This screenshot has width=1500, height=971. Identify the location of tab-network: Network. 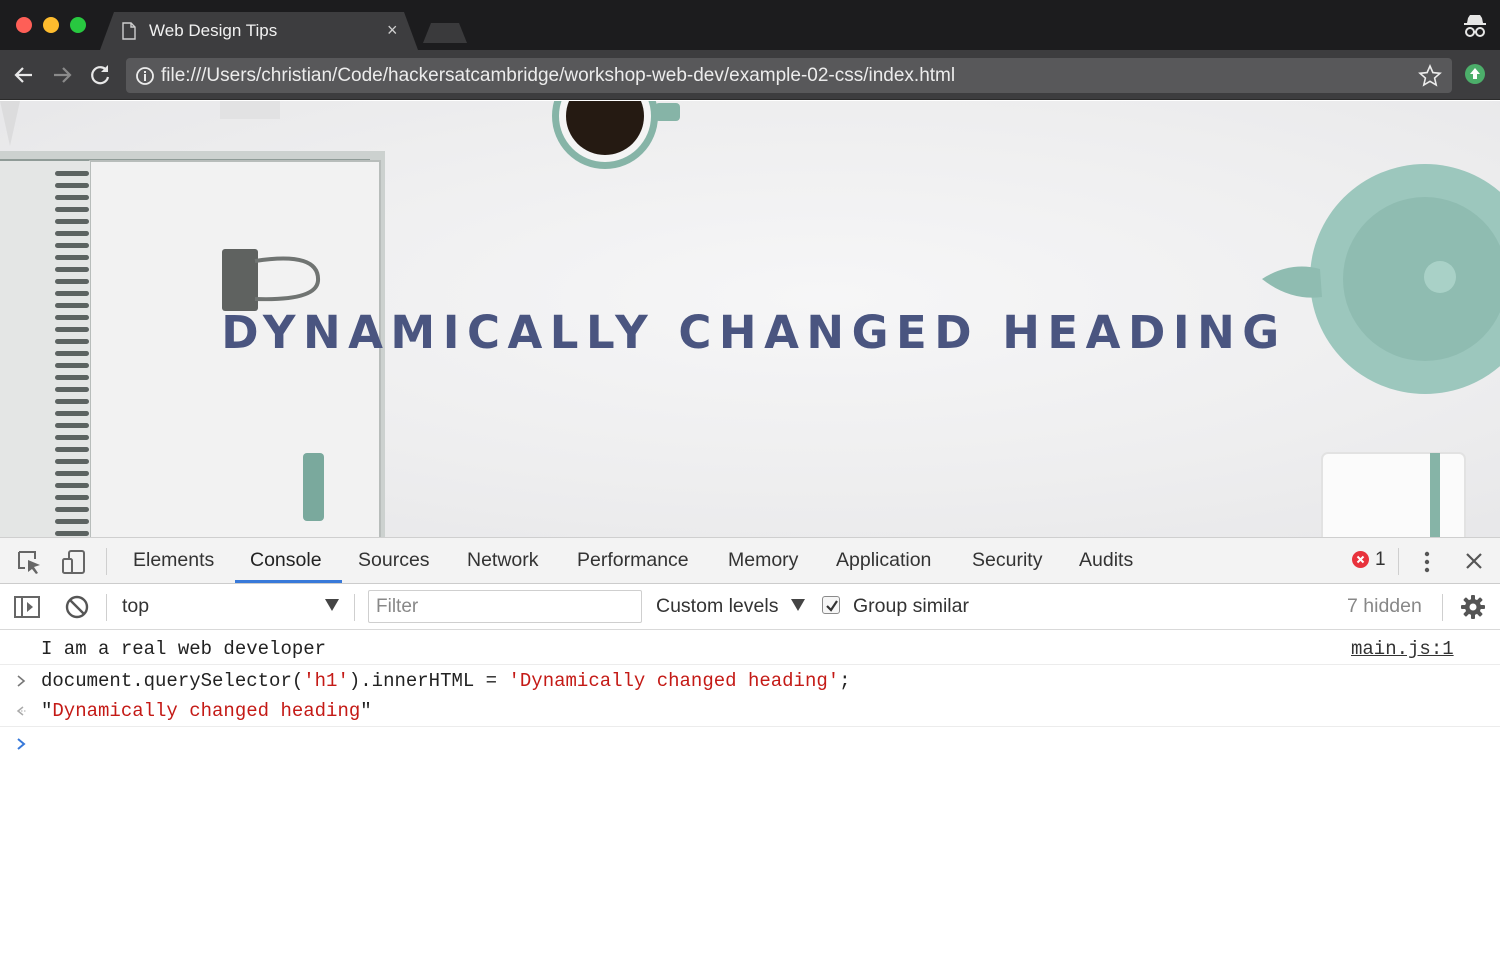
(503, 560).